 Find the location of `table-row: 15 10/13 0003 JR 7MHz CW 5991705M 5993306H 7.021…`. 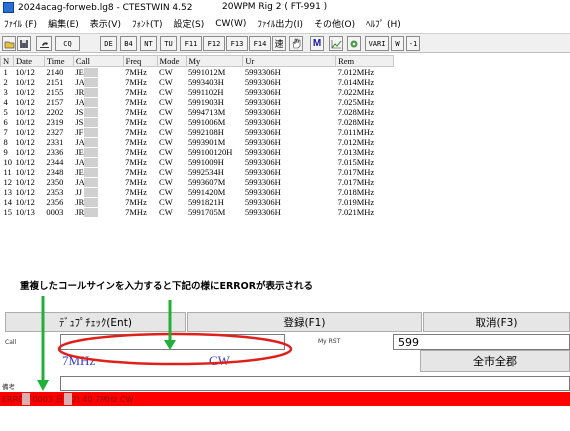

table-row: 15 10/13 0003 JR 7MHz CW 5991705M 5993306H 7.021… is located at coordinates (197, 212).